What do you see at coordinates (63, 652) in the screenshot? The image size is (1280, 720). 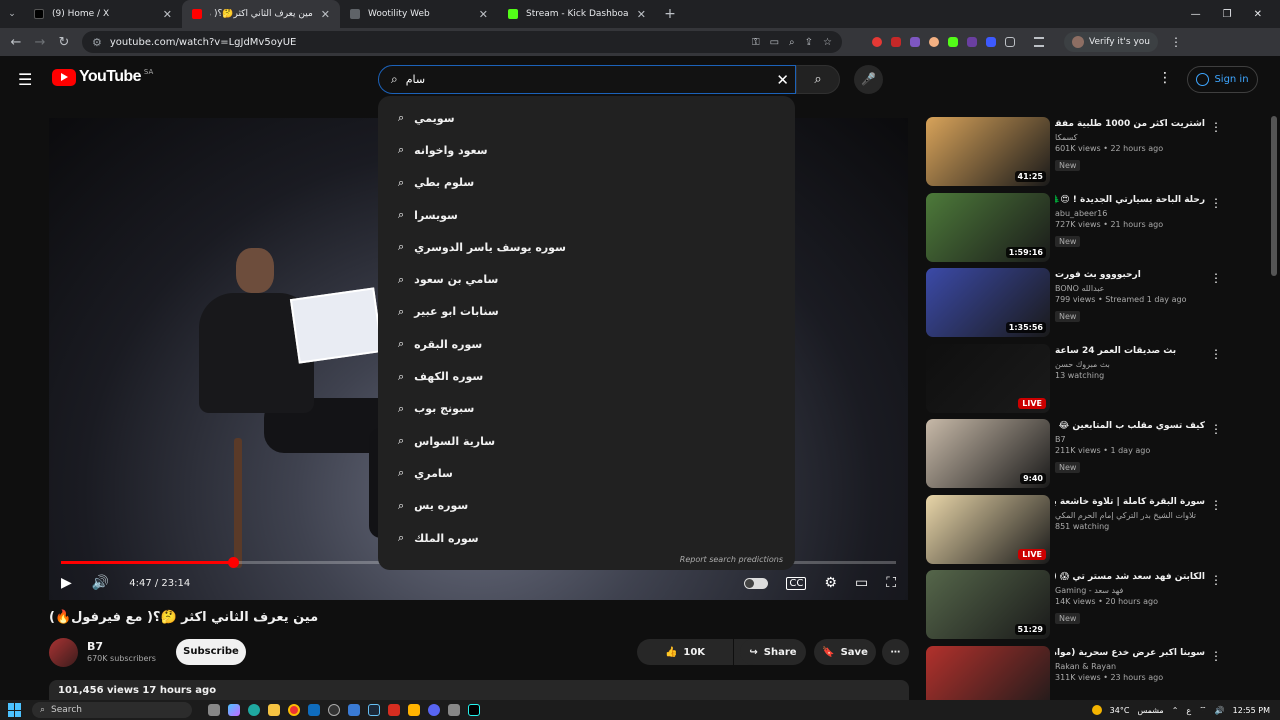 I see `channel-avatar` at bounding box center [63, 652].